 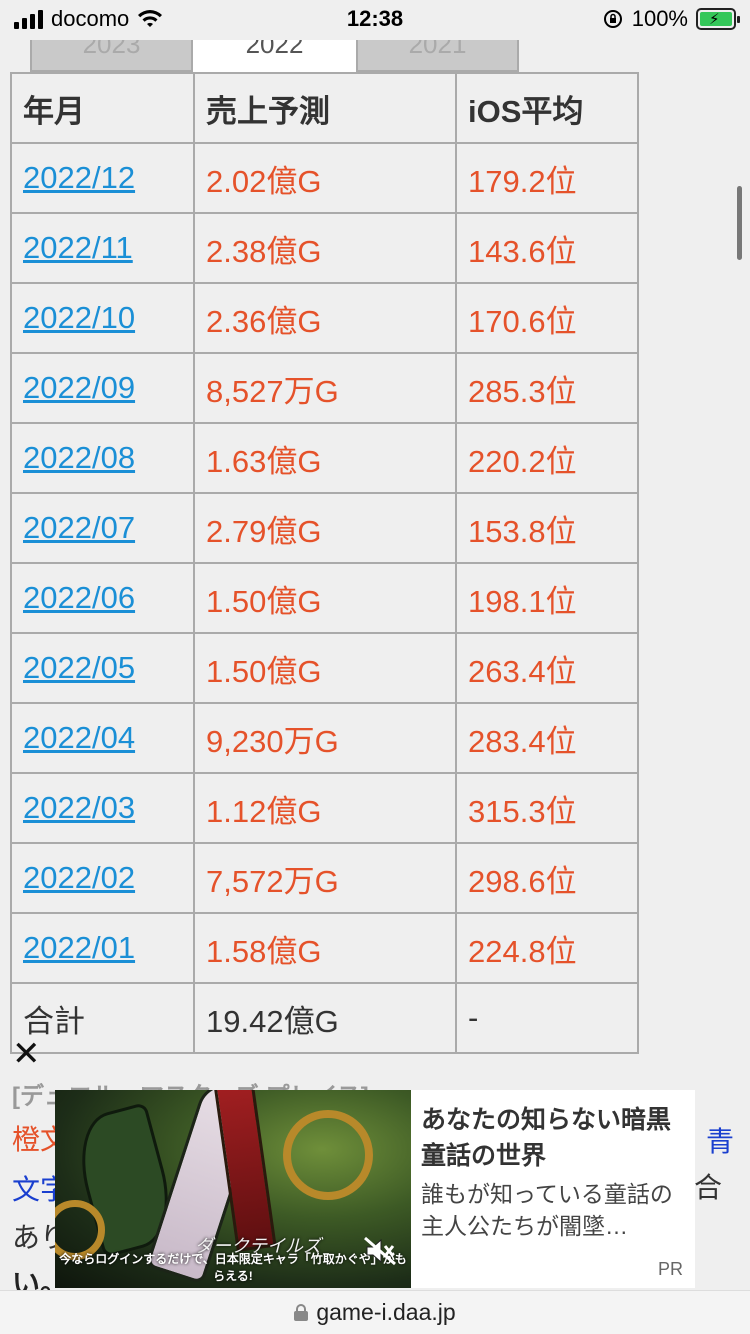 I want to click on month-cell: 2022/03, so click(x=102, y=808).